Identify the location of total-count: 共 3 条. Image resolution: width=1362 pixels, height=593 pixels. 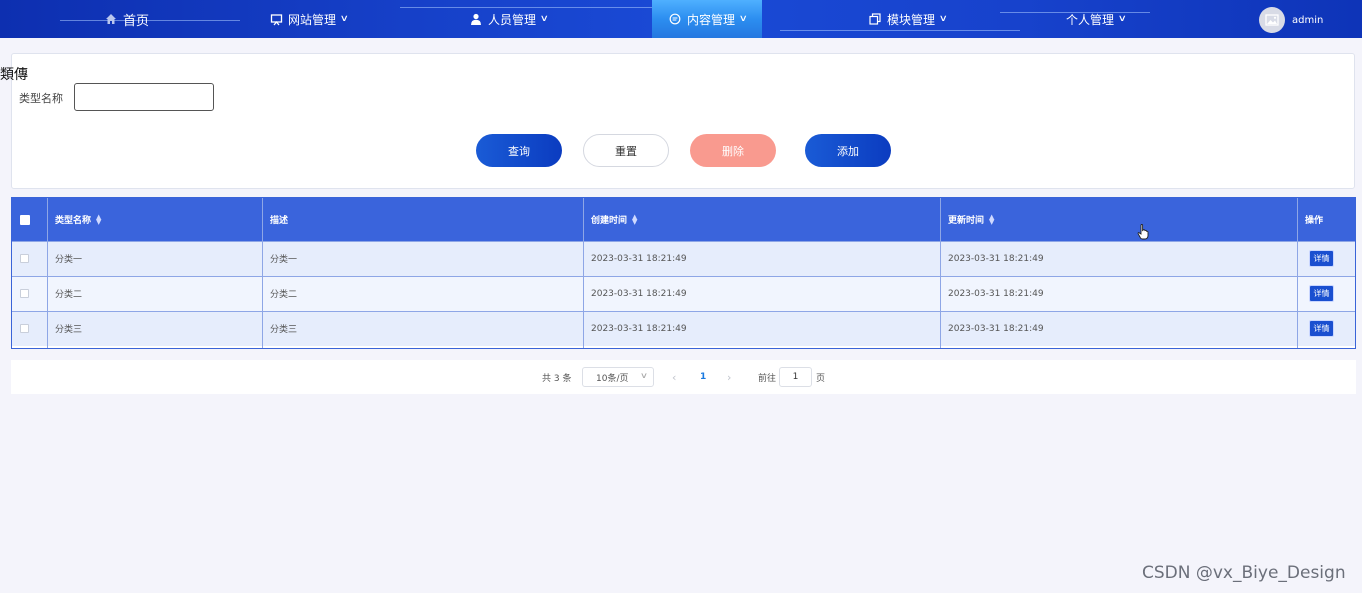
(557, 378).